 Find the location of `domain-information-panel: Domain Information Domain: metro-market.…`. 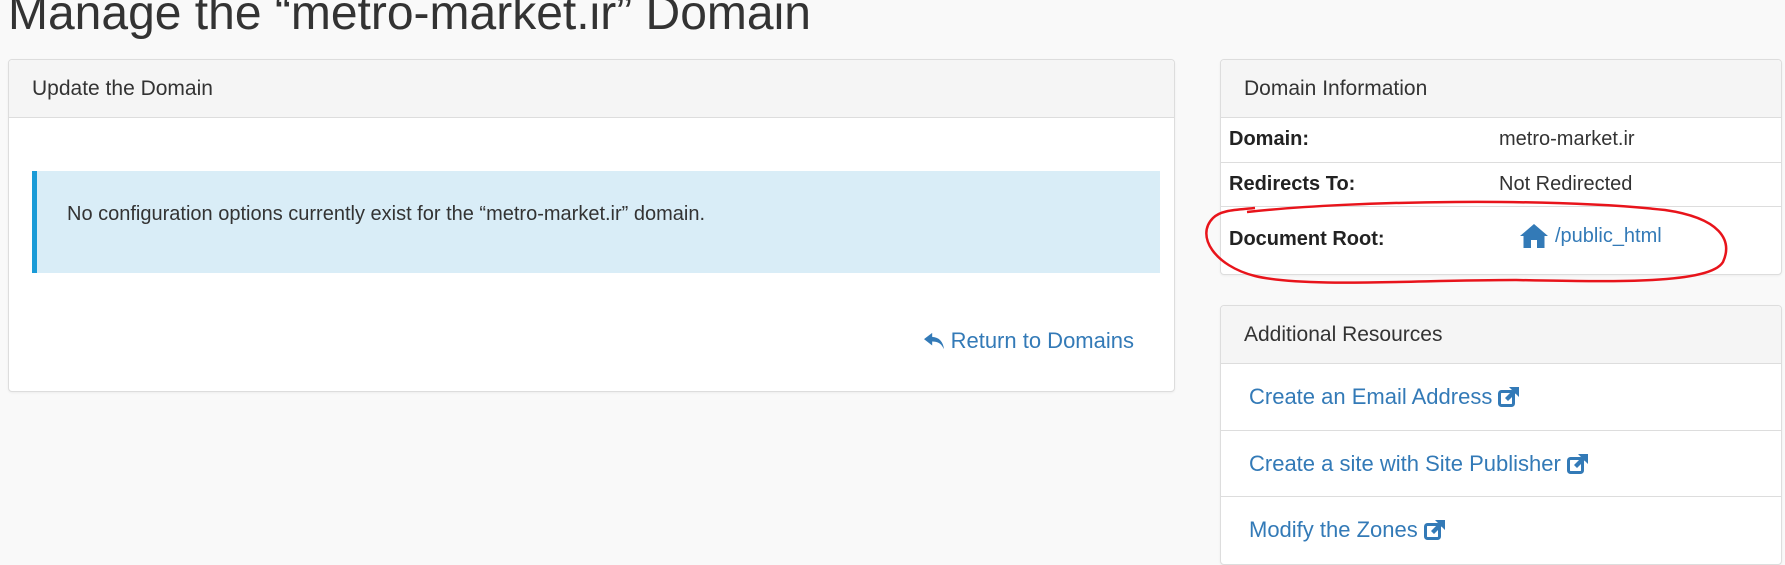

domain-information-panel: Domain Information Domain: metro-market.… is located at coordinates (1501, 167).